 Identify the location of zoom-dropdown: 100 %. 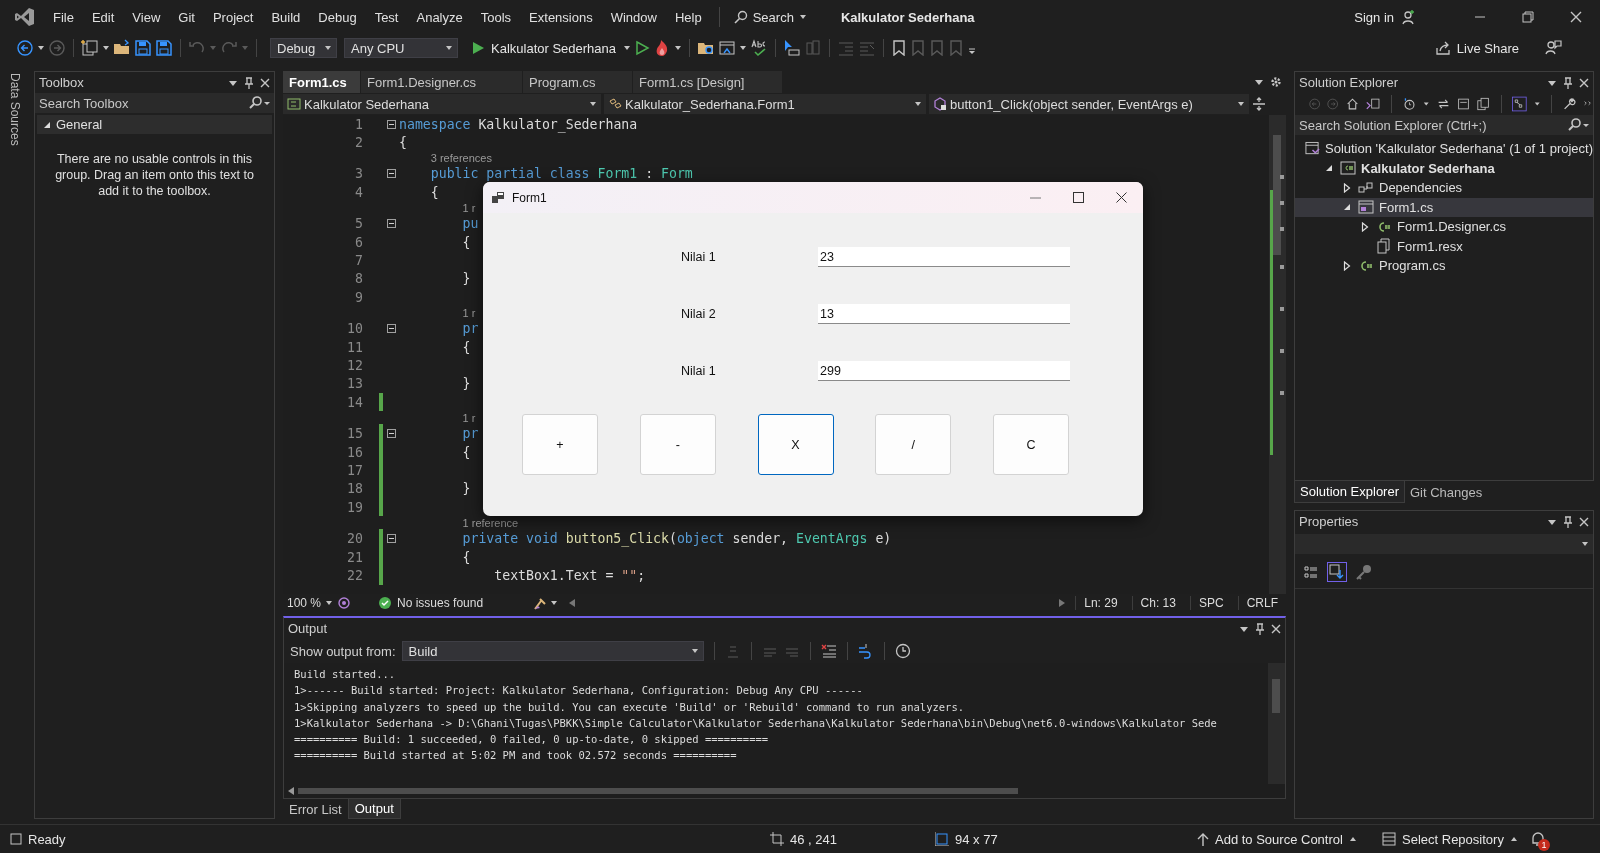
(304, 603).